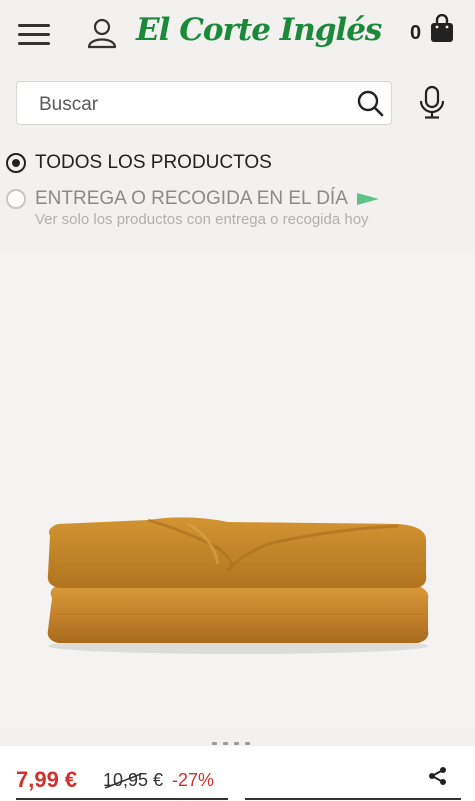  I want to click on radio-unselected, so click(16, 199).